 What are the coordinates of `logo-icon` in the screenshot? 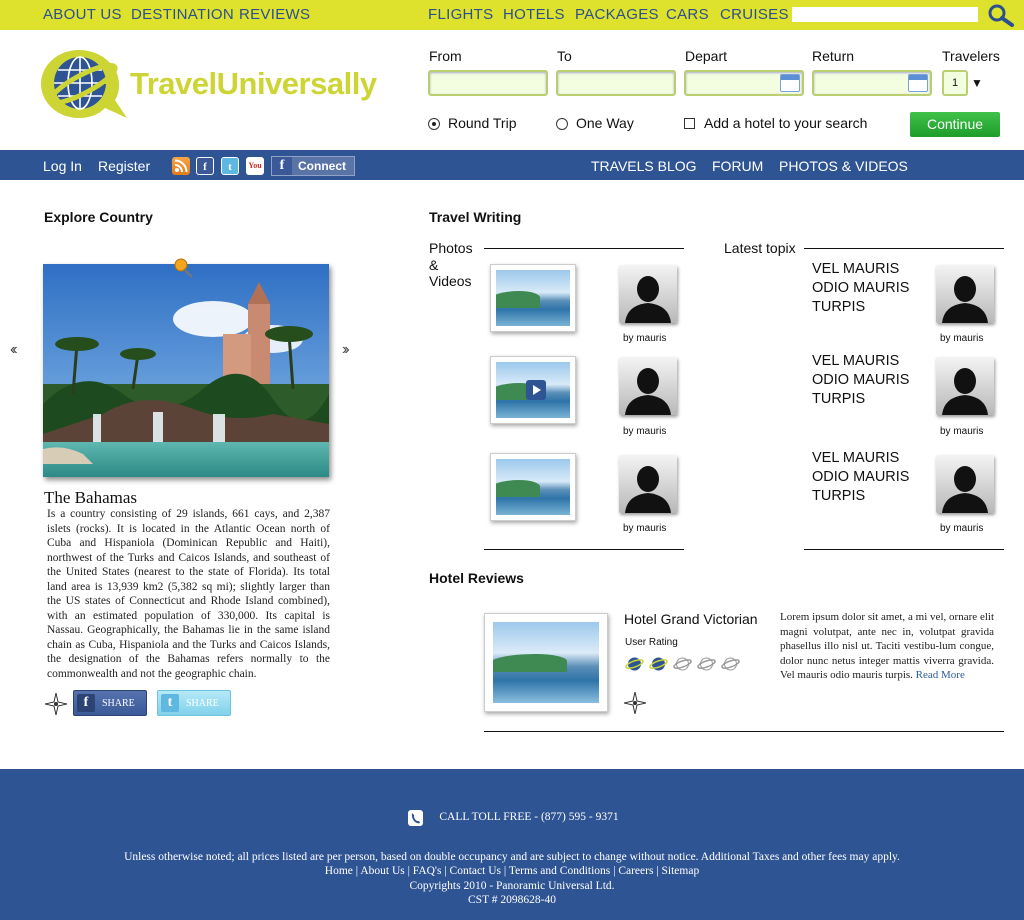 It's located at (86, 86).